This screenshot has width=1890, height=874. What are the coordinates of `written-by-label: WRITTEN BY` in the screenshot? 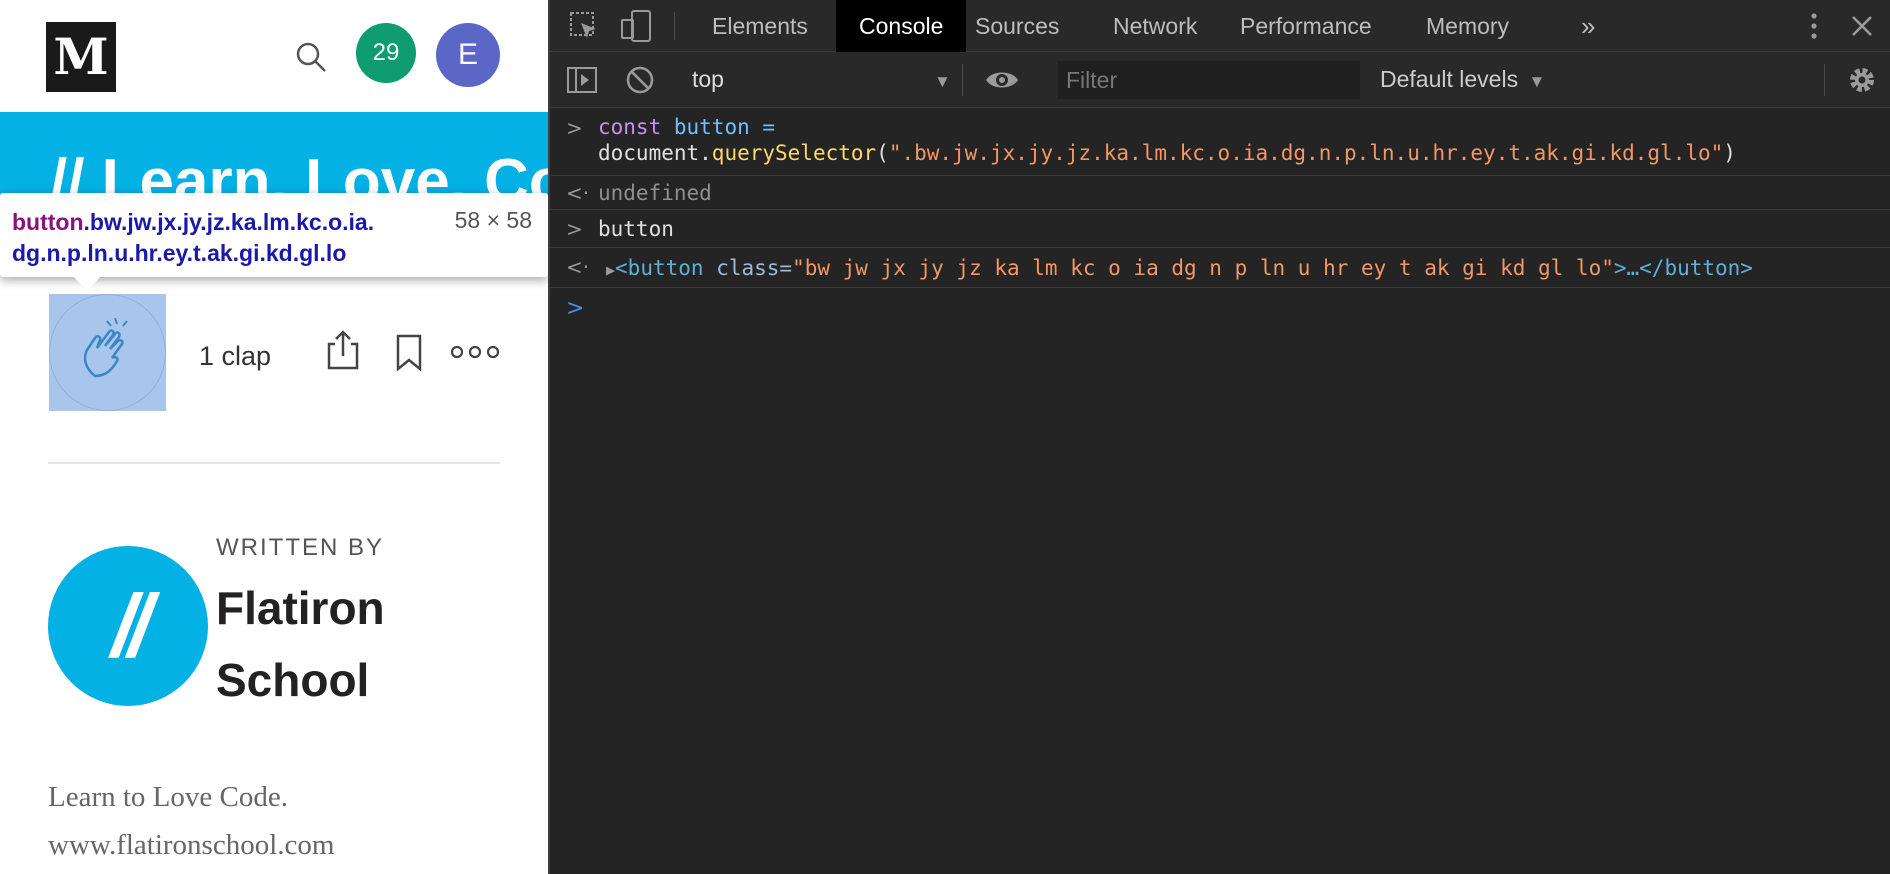 It's located at (300, 547).